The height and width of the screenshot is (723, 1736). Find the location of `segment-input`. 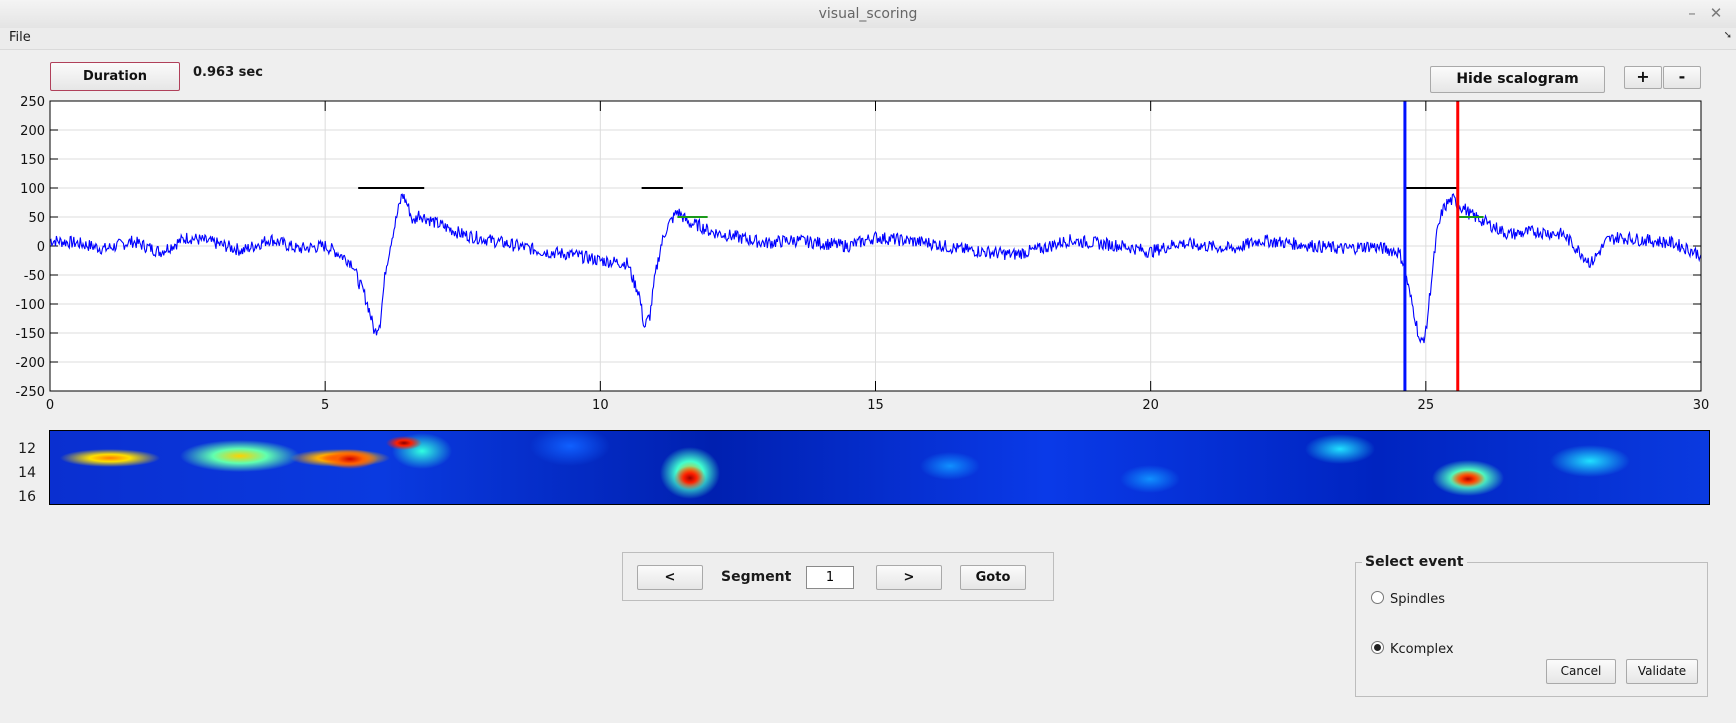

segment-input is located at coordinates (830, 577).